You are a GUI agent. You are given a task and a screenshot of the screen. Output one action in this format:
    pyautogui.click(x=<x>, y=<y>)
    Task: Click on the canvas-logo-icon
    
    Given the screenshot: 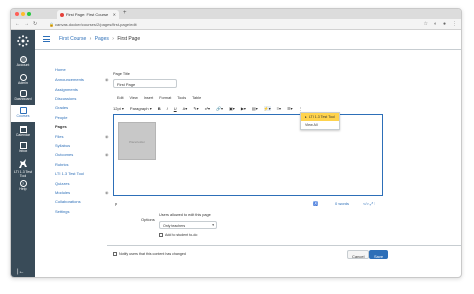 What is the action you would take?
    pyautogui.click(x=23, y=41)
    